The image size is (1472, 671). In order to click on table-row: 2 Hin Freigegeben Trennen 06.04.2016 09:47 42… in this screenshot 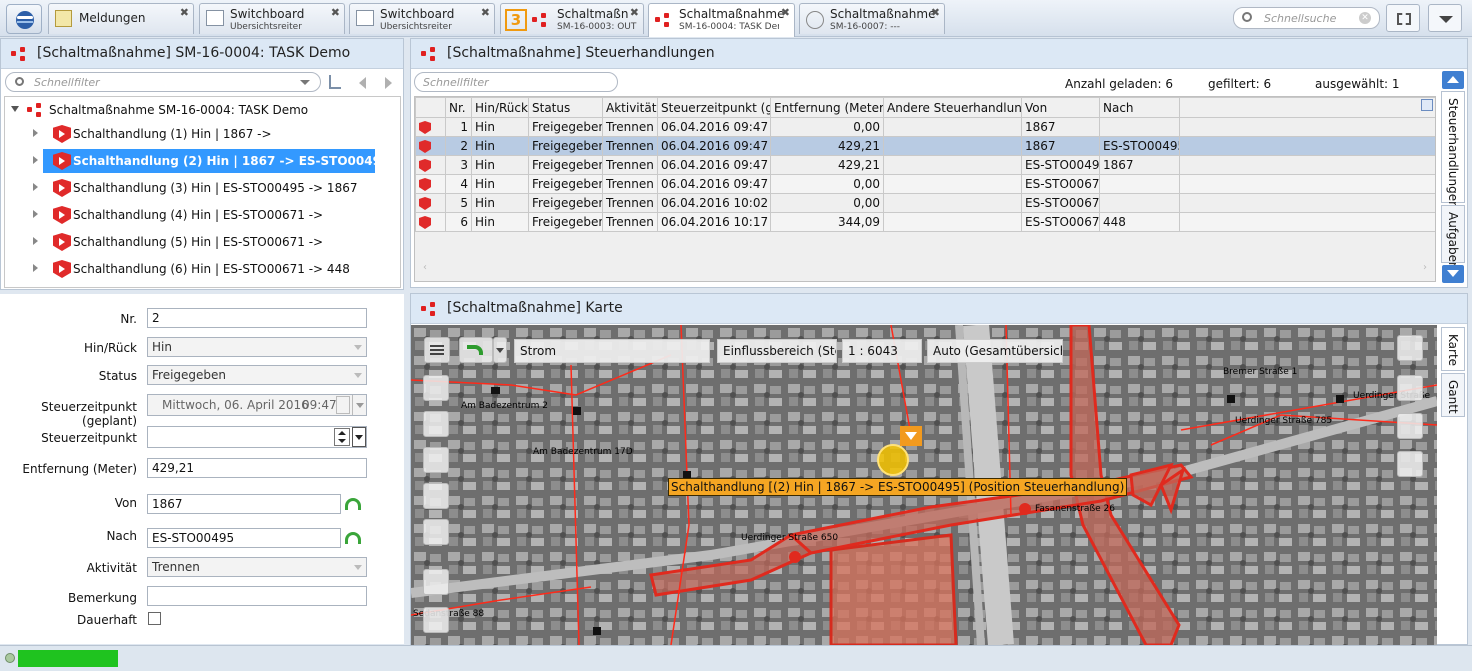, I will do `click(925, 146)`.